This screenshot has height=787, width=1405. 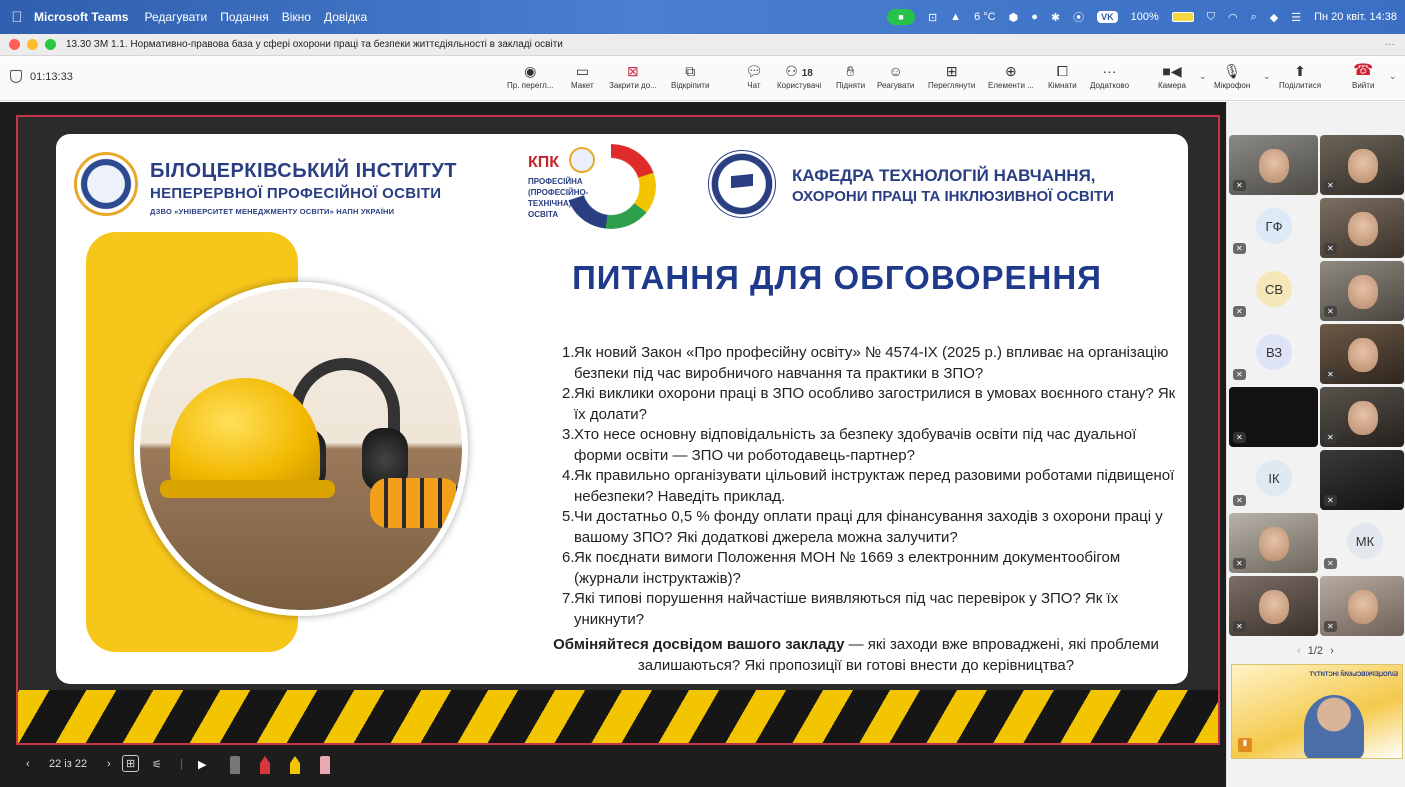 I want to click on participant-initials-tile: ВЗ ✕, so click(x=1273, y=354).